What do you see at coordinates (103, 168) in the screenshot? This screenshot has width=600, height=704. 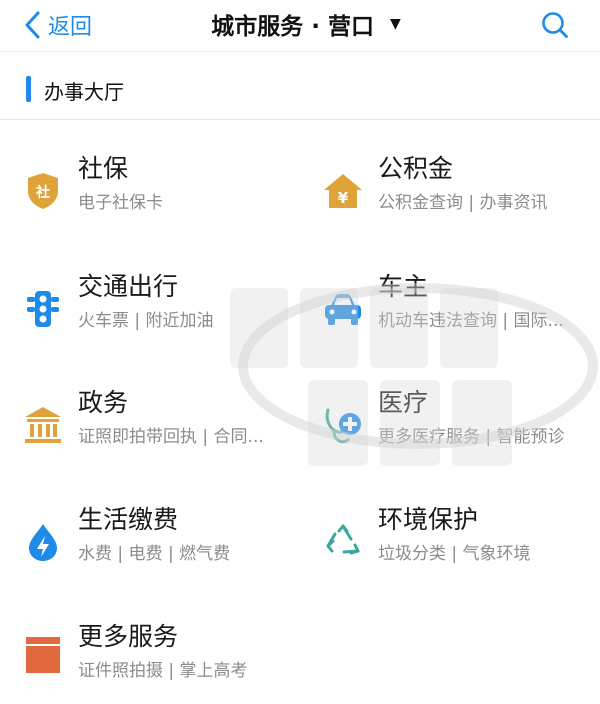 I see `service-name: 社保` at bounding box center [103, 168].